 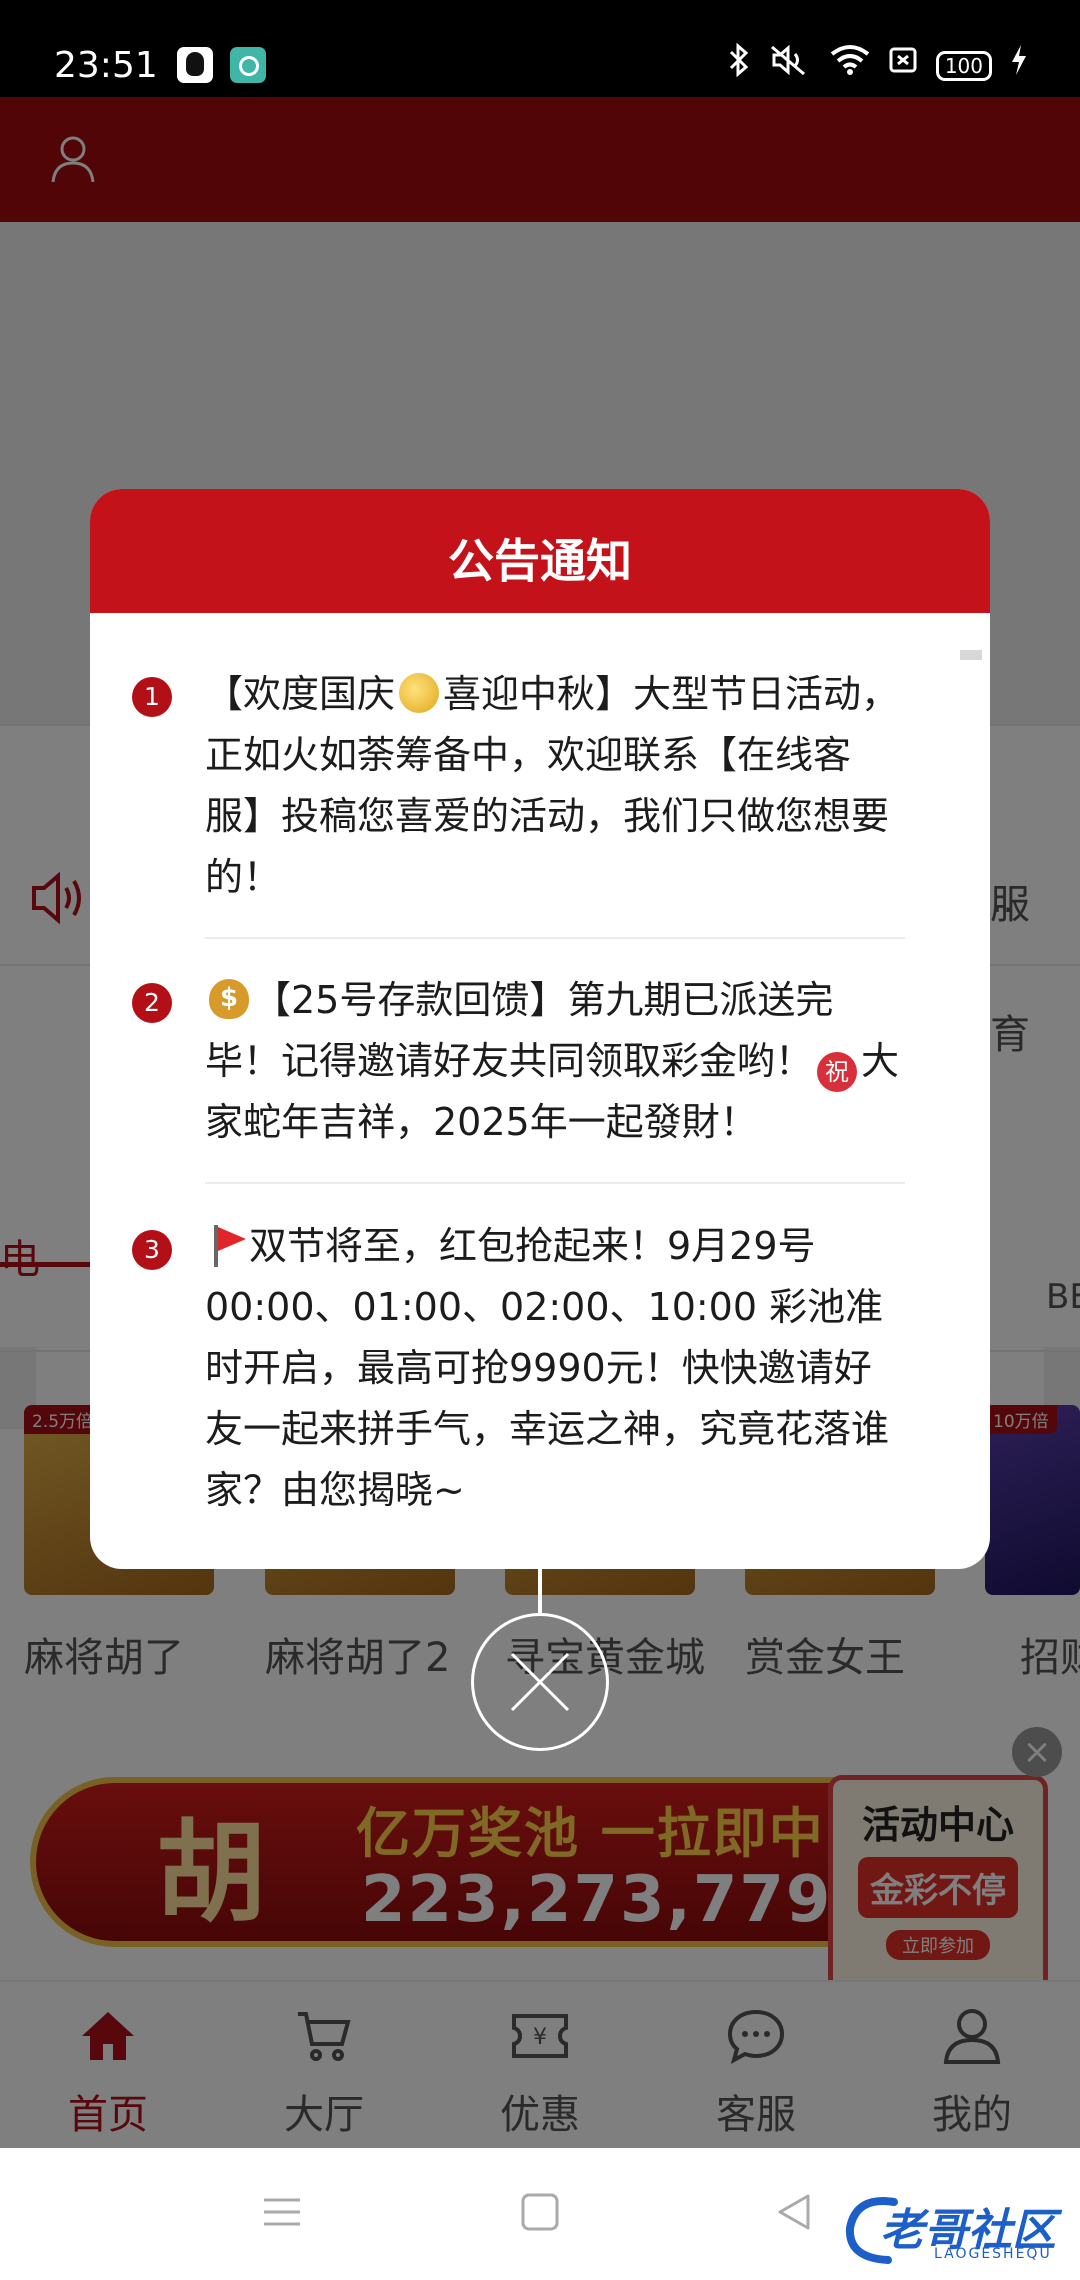 I want to click on watermark-logo: 老哥社区 LAOGESHEQU, so click(x=955, y=2229).